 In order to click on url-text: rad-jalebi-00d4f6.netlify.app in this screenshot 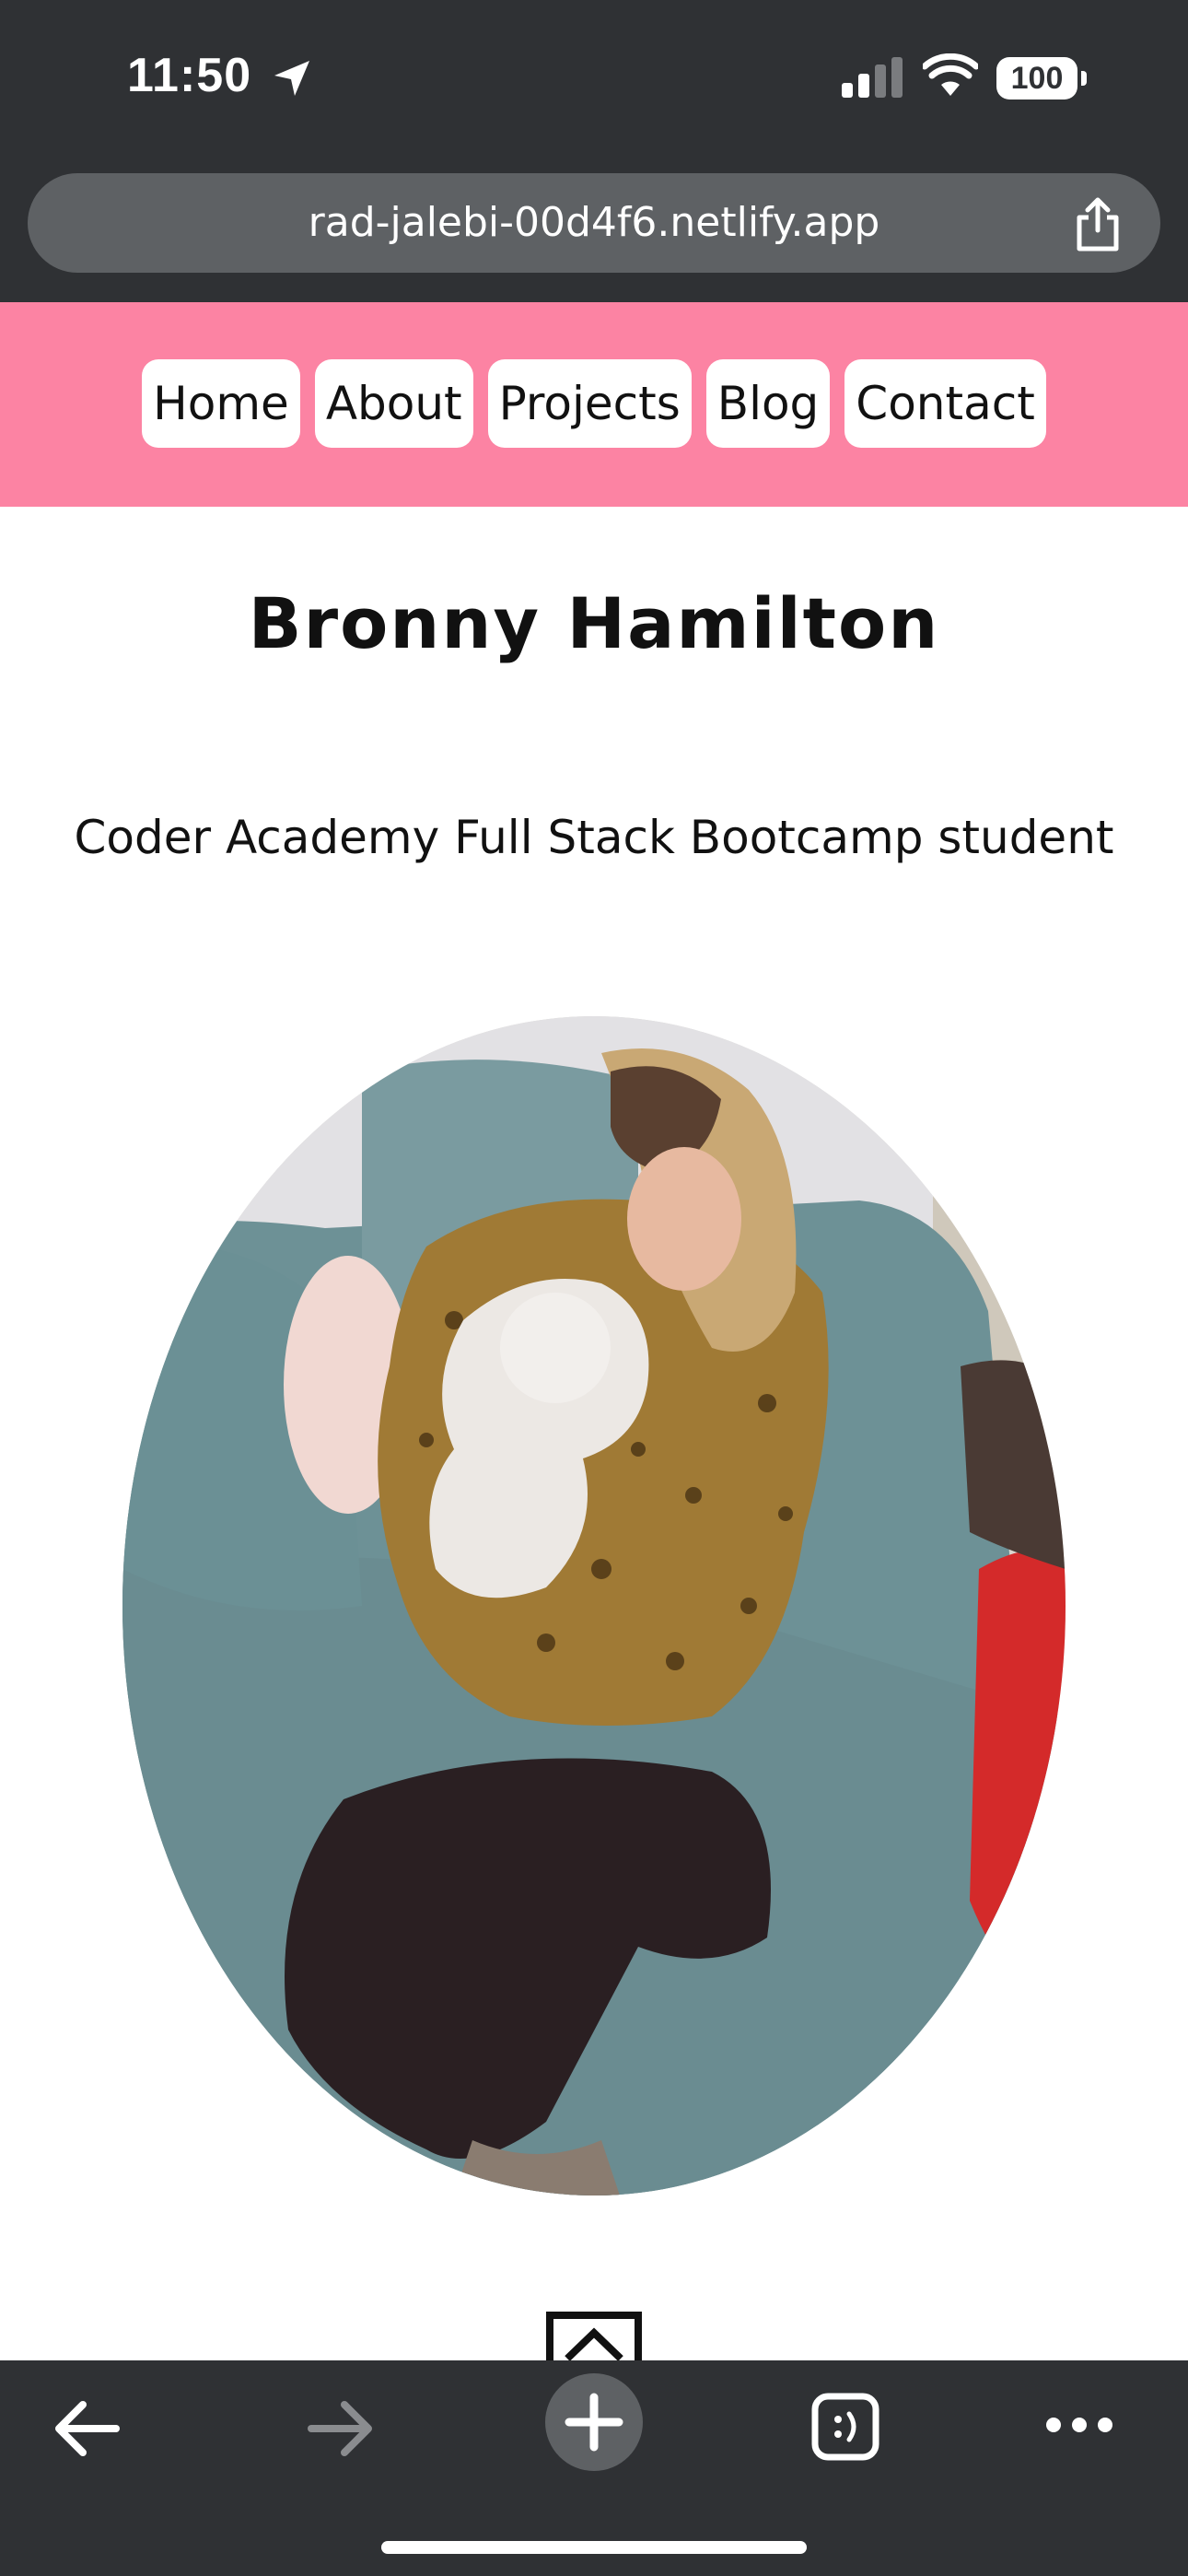, I will do `click(594, 223)`.